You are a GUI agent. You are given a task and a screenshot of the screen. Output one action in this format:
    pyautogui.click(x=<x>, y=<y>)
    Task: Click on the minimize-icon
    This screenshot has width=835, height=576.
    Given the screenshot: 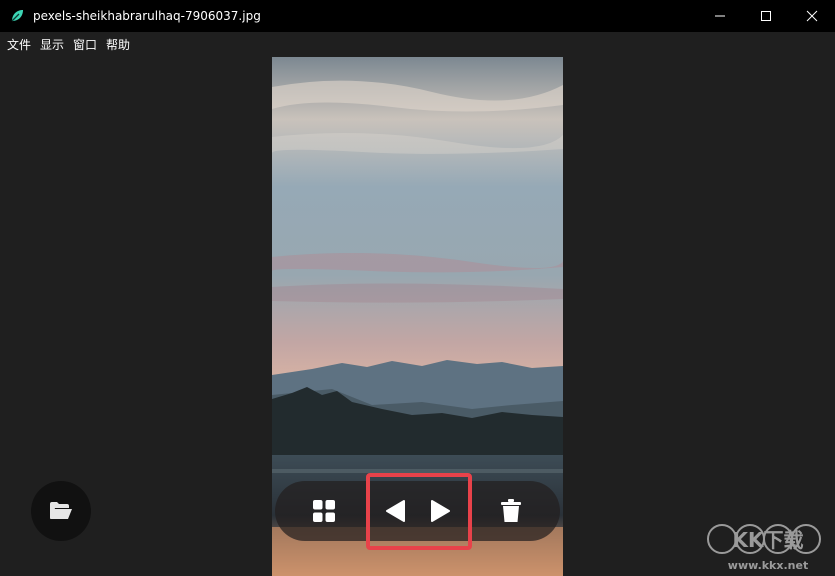 What is the action you would take?
    pyautogui.click(x=720, y=16)
    